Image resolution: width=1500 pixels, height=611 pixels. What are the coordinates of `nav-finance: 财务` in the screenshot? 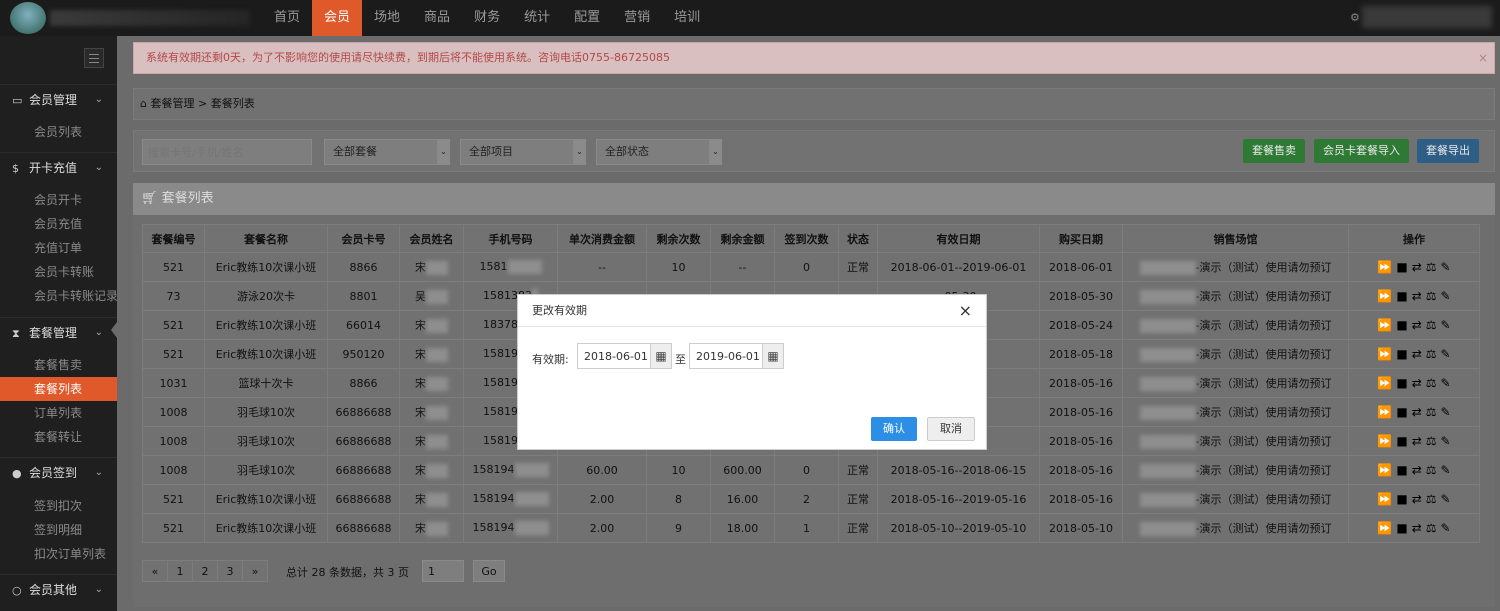 It's located at (487, 18).